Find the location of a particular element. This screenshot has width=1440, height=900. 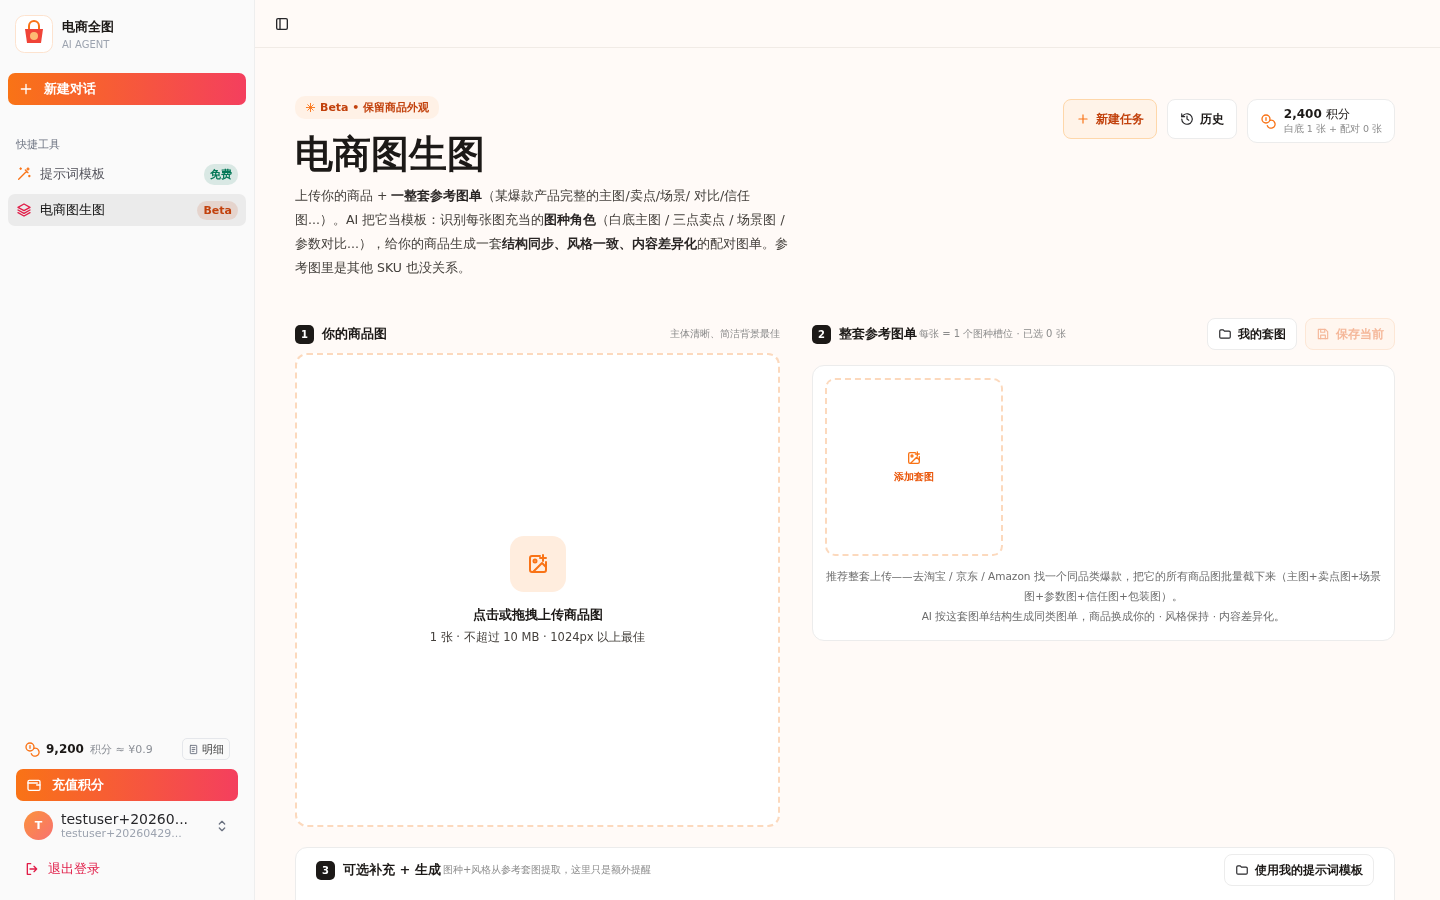

logout-link: 退出登录 is located at coordinates (127, 874).